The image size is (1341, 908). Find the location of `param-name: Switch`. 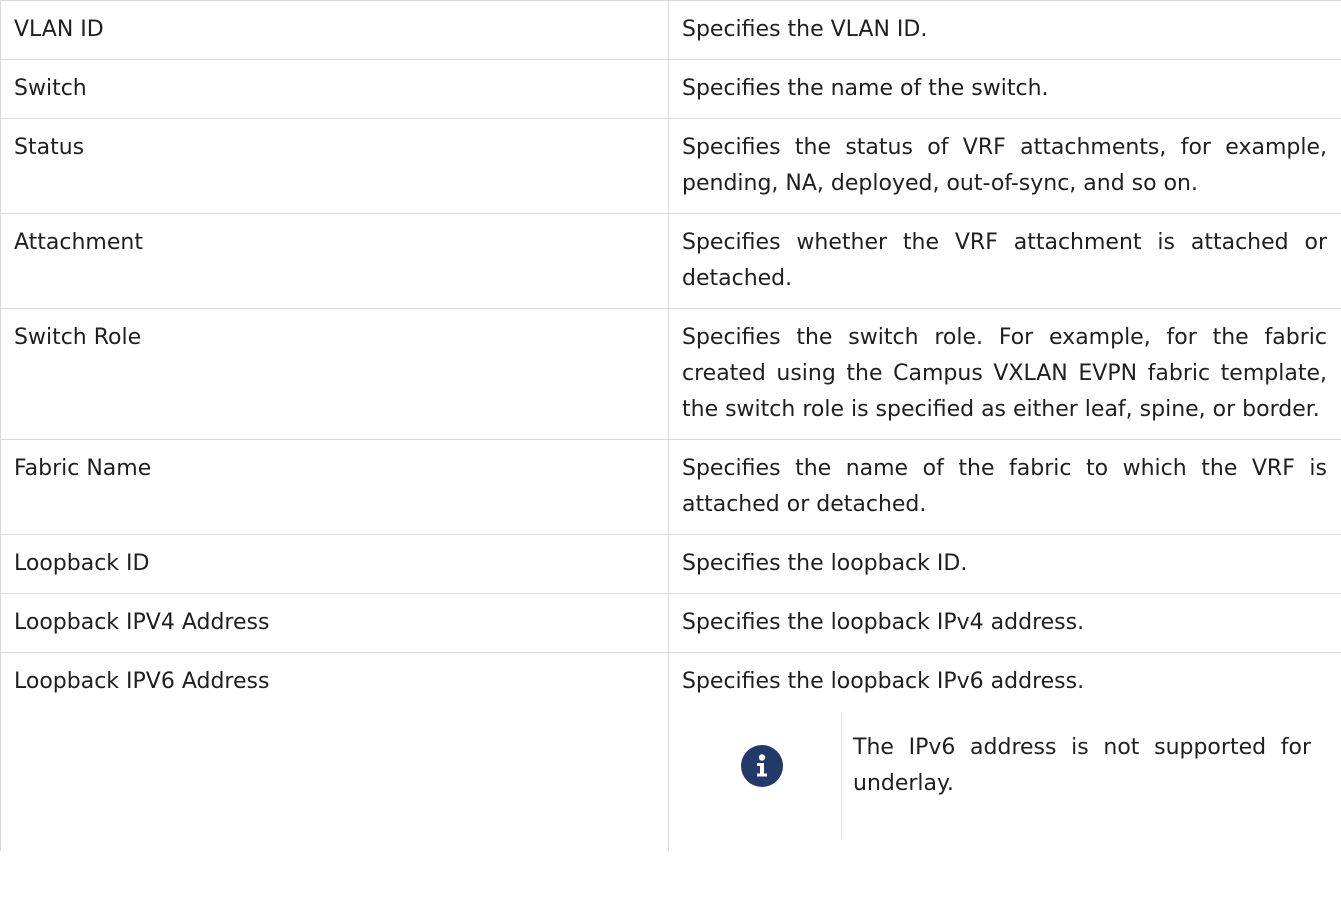

param-name: Switch is located at coordinates (334, 89).